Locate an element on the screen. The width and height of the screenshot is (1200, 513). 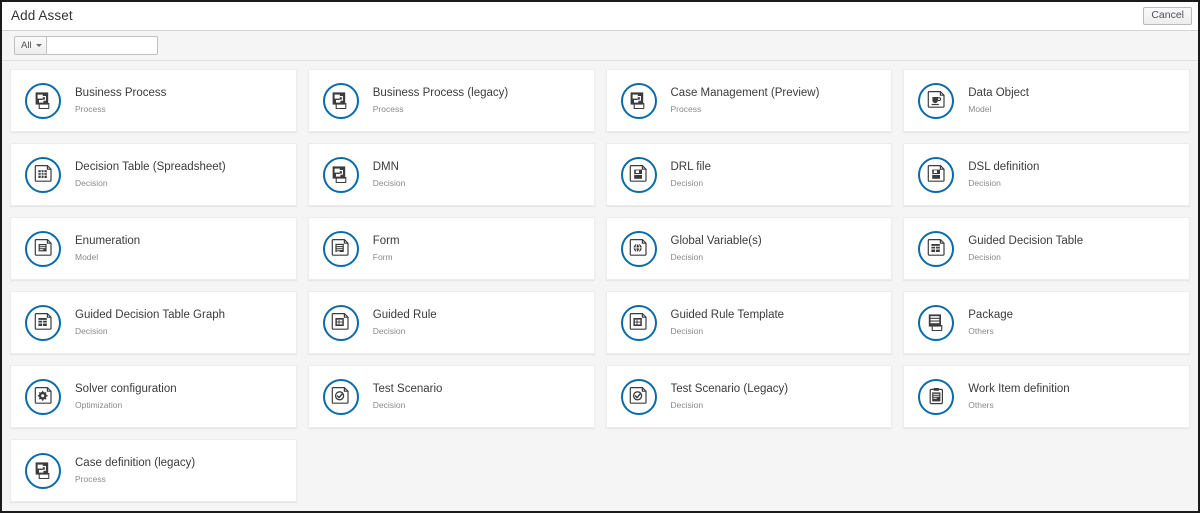
asset-card: DSL definition Decision is located at coordinates (1046, 174).